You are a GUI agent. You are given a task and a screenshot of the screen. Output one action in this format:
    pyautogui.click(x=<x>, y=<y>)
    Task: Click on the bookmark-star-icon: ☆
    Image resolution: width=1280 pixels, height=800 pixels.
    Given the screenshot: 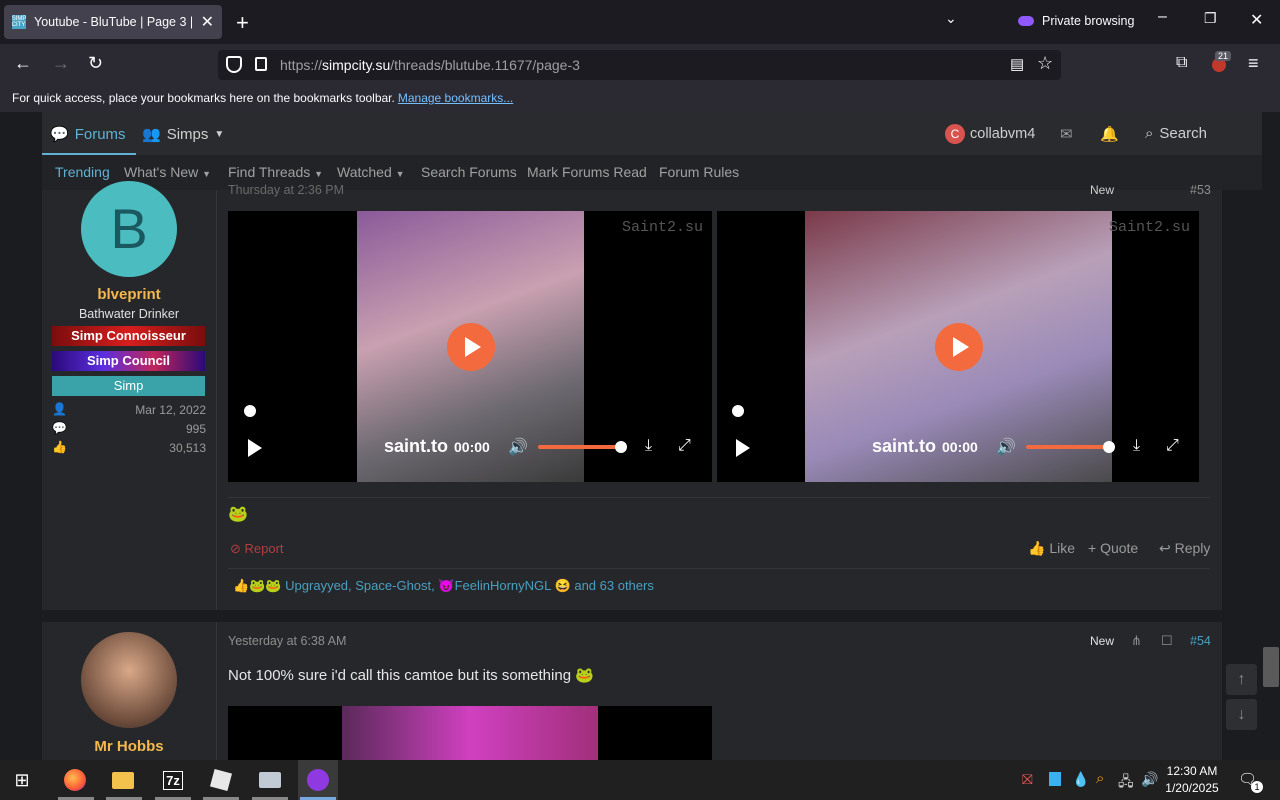 What is the action you would take?
    pyautogui.click(x=1045, y=63)
    